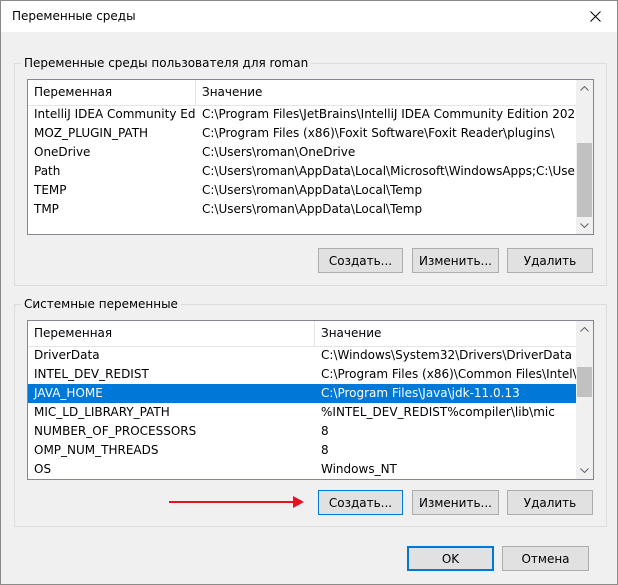 The image size is (618, 585). What do you see at coordinates (545, 558) in the screenshot?
I see `cancel-button: Отмена` at bounding box center [545, 558].